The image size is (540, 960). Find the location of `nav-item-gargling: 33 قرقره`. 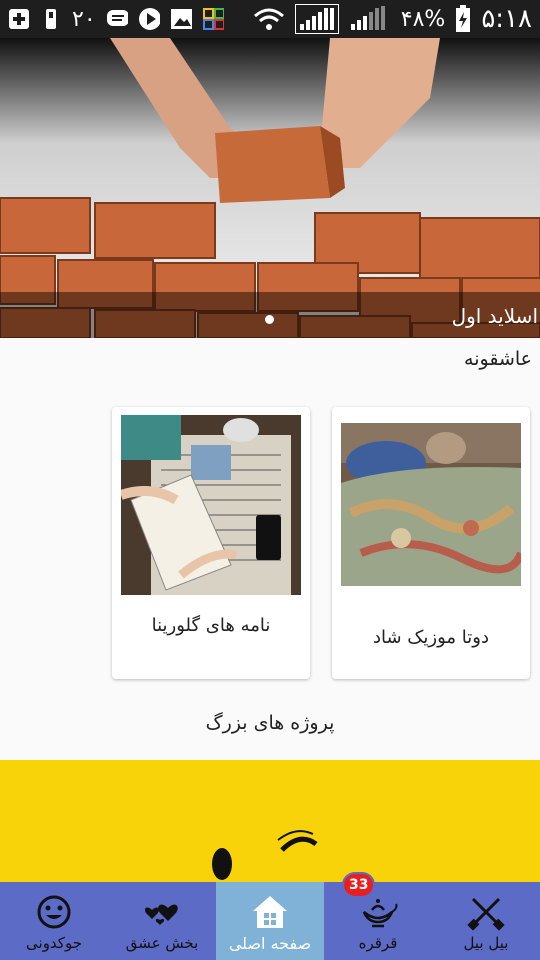

nav-item-gargling: 33 قرقره is located at coordinates (378, 916).